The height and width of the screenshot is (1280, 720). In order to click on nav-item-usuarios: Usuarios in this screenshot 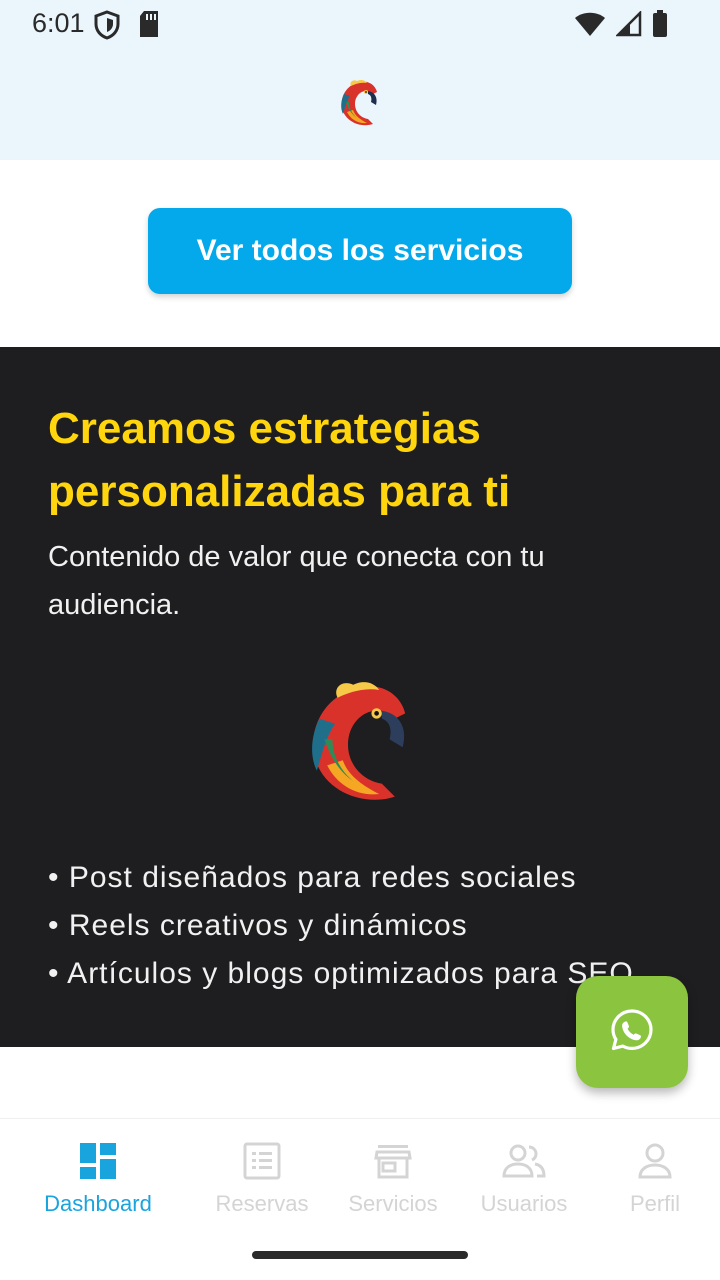, I will do `click(524, 1179)`.